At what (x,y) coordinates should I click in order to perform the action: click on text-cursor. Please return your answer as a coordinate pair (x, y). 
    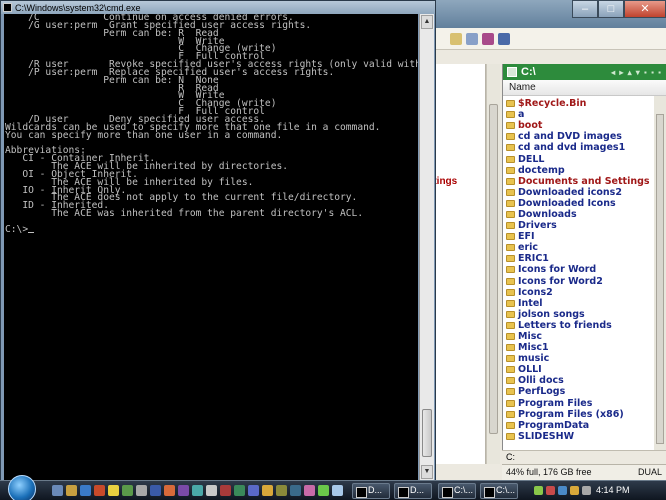
    Looking at the image, I should click on (31, 232).